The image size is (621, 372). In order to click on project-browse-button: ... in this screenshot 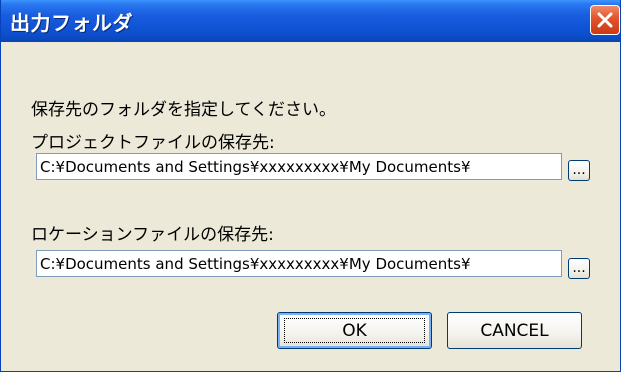, I will do `click(579, 170)`.